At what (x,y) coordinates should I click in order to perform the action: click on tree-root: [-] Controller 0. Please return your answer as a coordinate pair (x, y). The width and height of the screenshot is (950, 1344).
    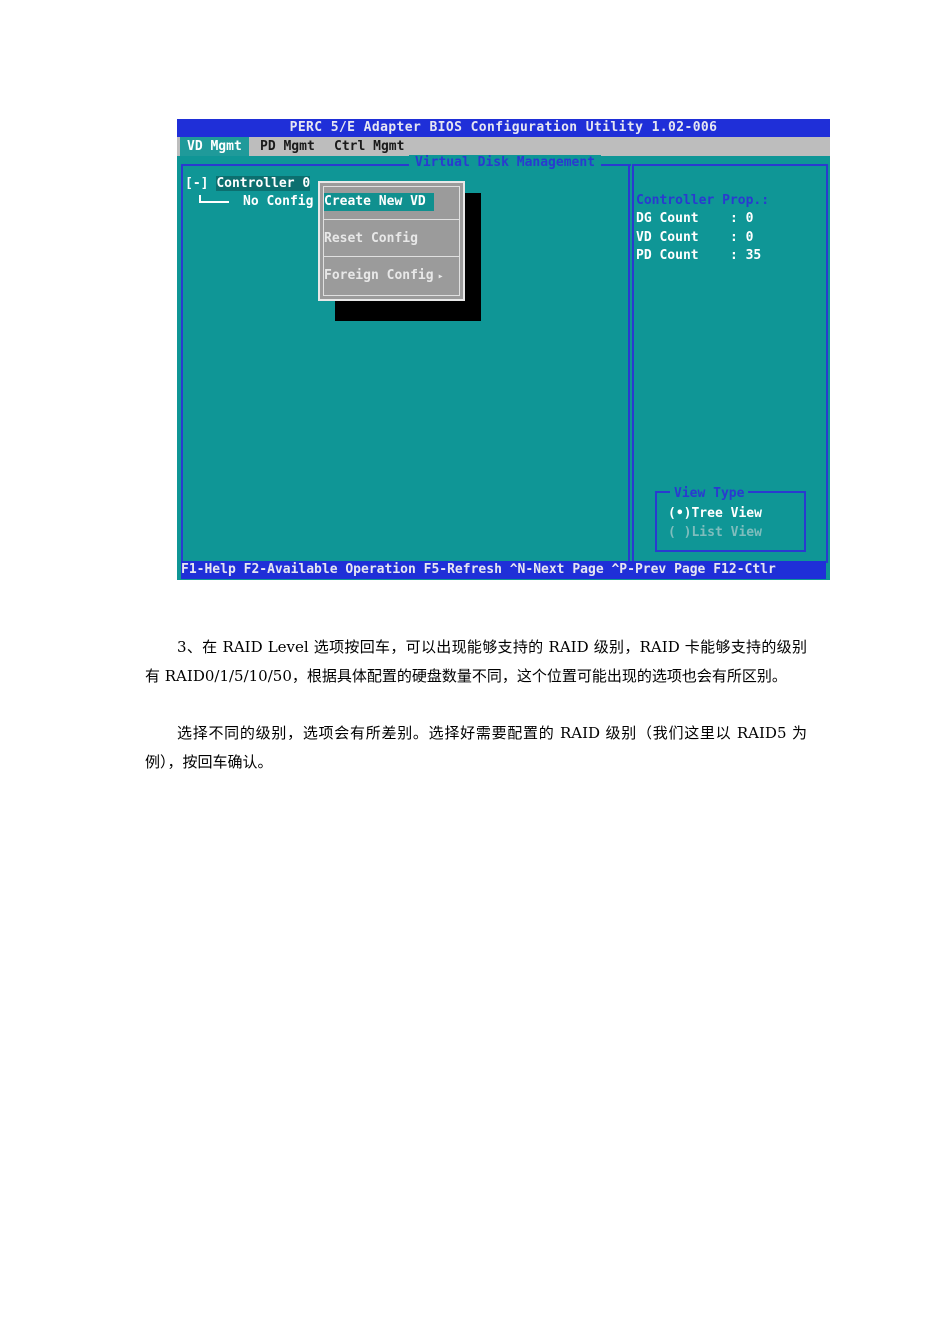
    Looking at the image, I should click on (248, 184).